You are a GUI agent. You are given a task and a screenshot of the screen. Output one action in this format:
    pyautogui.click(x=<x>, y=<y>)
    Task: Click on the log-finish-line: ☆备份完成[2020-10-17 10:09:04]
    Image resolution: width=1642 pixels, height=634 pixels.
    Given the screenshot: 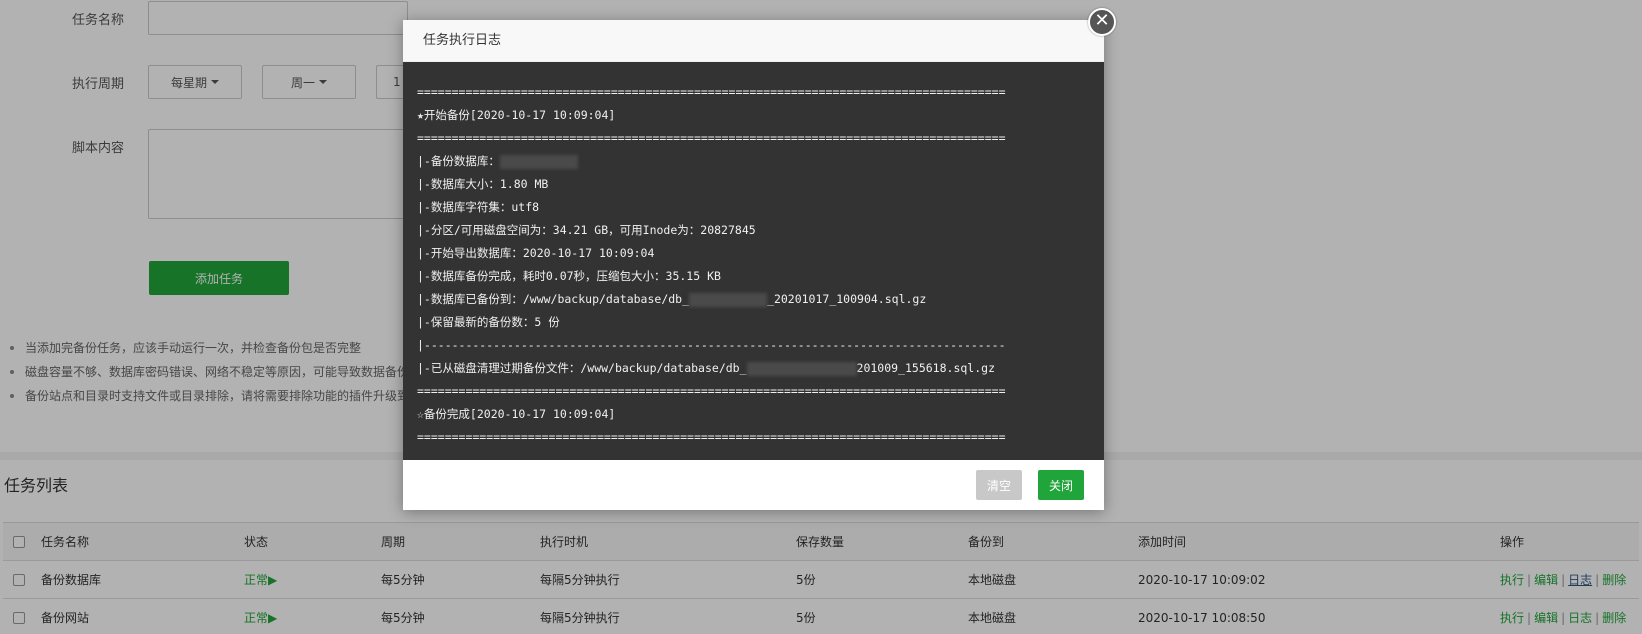 What is the action you would take?
    pyautogui.click(x=516, y=414)
    